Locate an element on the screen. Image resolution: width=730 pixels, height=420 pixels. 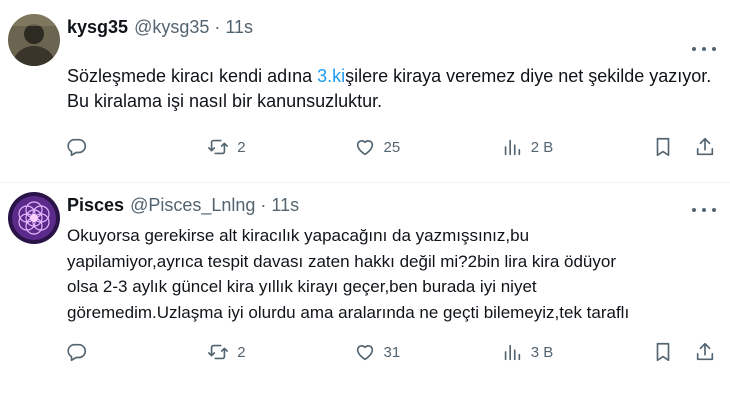
tweet-text-part: Sözleşmede kiracı kendi adına is located at coordinates (192, 76).